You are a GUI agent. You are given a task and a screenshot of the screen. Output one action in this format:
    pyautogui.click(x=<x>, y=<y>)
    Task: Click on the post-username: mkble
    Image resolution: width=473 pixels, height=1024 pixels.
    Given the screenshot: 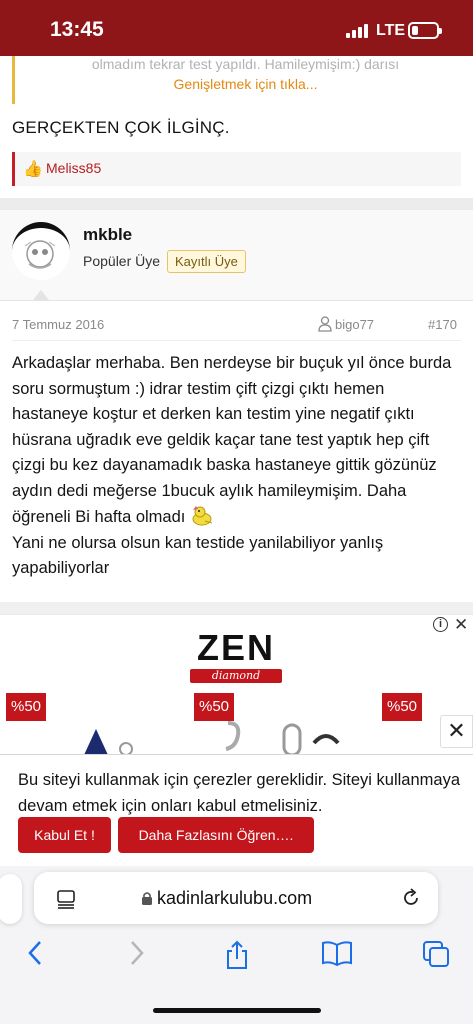 What is the action you would take?
    pyautogui.click(x=107, y=235)
    